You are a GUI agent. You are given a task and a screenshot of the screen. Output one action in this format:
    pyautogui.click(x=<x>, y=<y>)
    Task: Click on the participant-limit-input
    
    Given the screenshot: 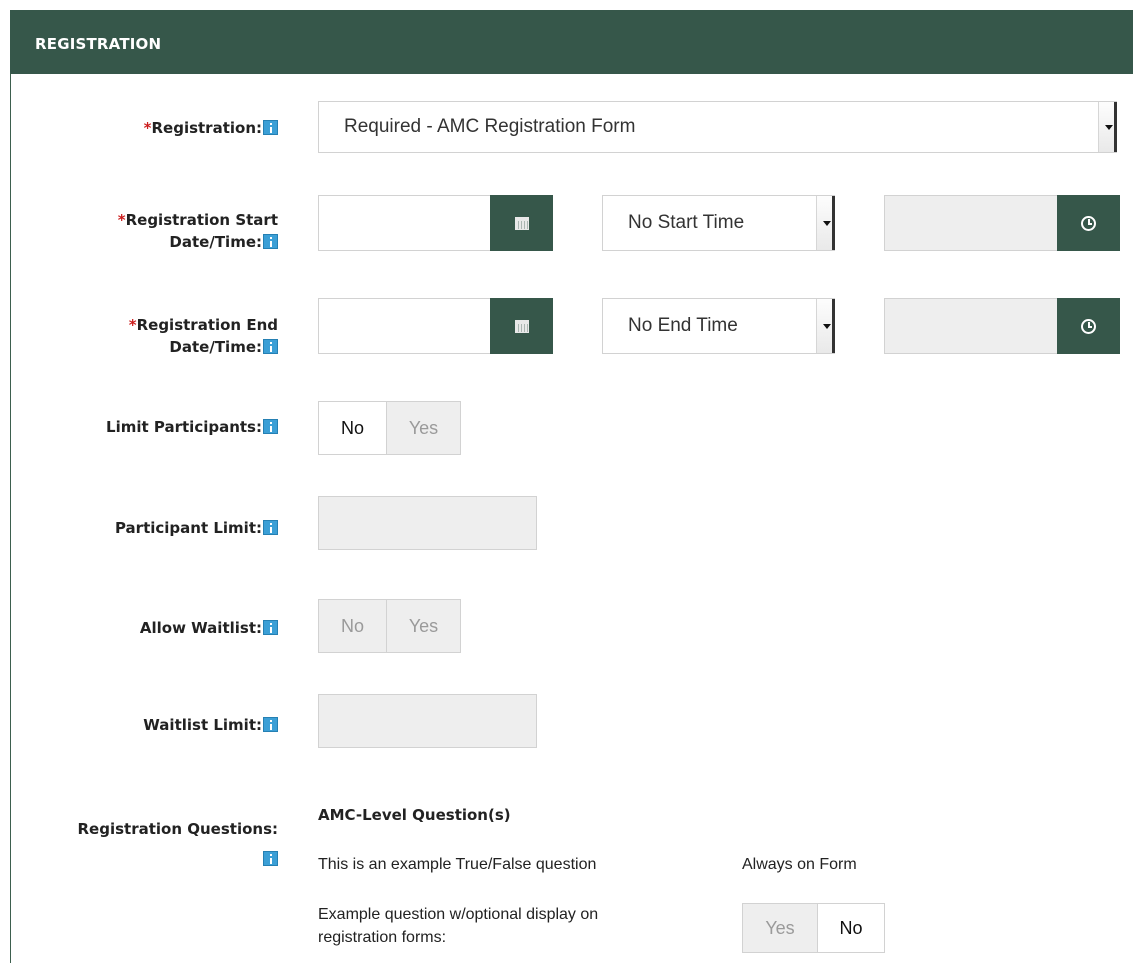 What is the action you would take?
    pyautogui.click(x=427, y=523)
    